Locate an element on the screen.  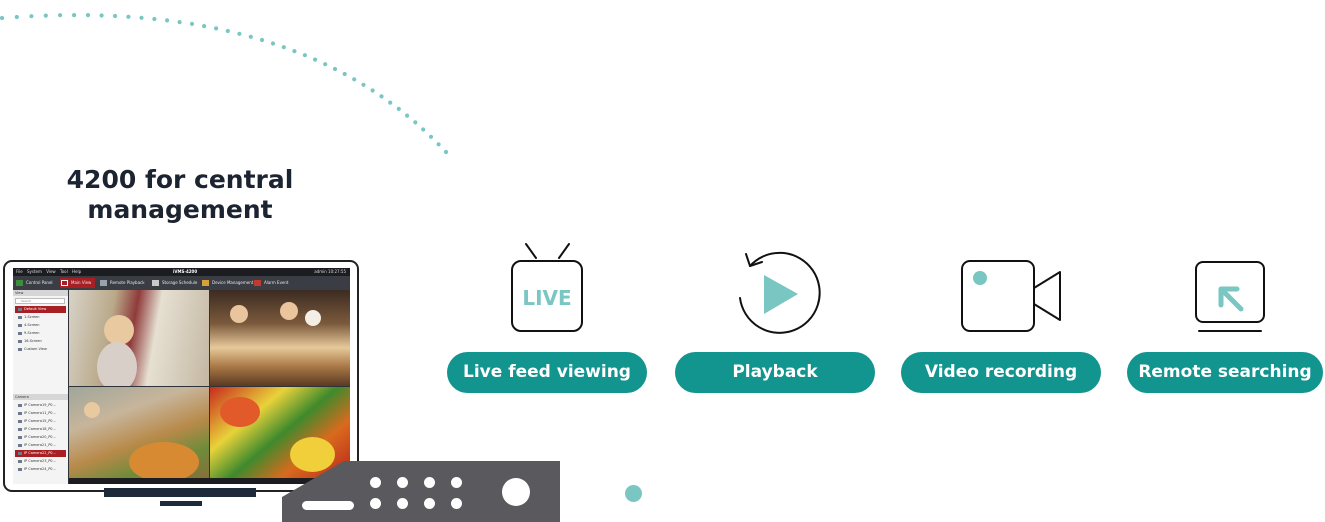
monitor-stand is located at coordinates (180, 492).